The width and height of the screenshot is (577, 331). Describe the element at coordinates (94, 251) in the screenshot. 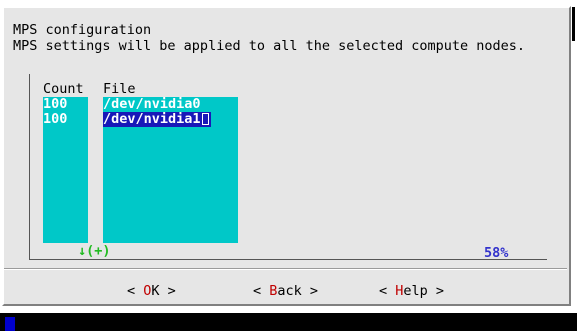

I see `scroll-down-indicator: ↓(+)` at that location.